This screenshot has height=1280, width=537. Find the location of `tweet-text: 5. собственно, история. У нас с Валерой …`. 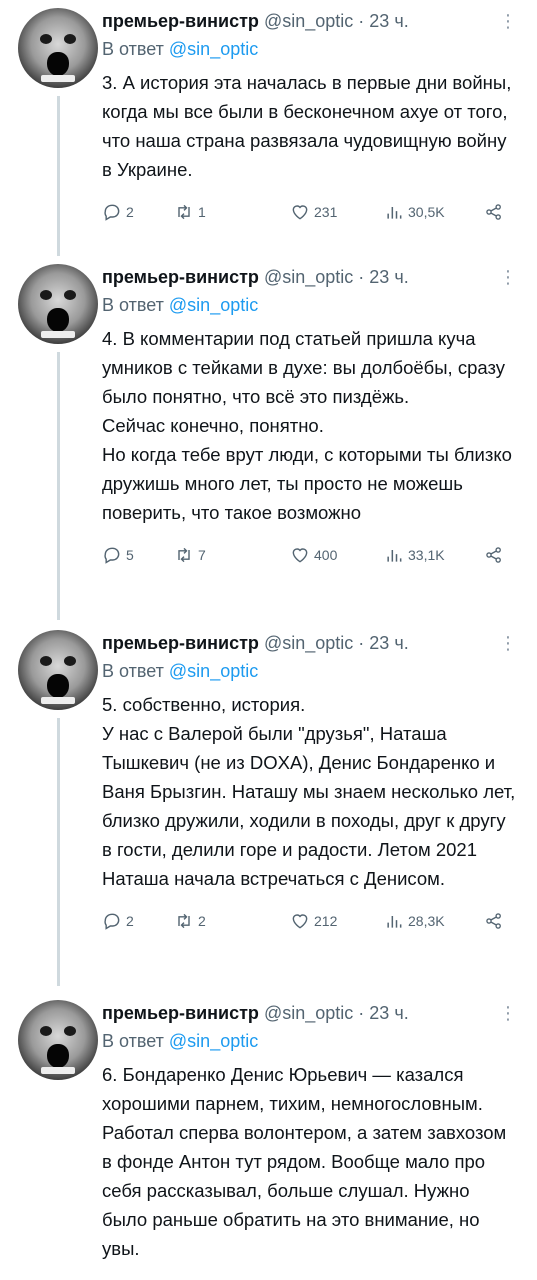

tweet-text: 5. собственно, история. У нас с Валерой … is located at coordinates (310, 791).